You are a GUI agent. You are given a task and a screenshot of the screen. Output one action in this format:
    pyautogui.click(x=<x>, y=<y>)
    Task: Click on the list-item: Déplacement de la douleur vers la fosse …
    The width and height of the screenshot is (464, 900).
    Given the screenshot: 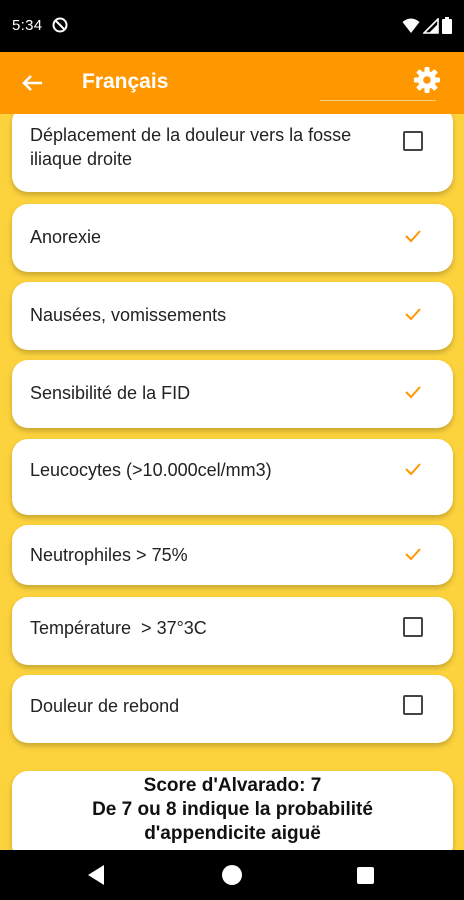 What is the action you would take?
    pyautogui.click(x=232, y=153)
    